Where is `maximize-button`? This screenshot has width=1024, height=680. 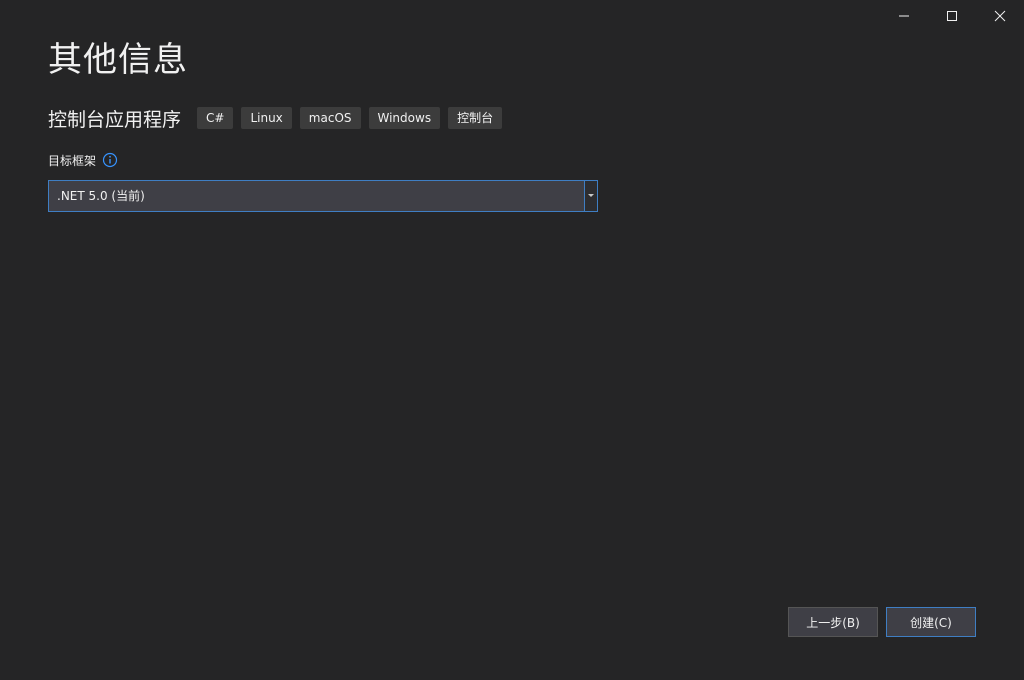 maximize-button is located at coordinates (952, 16).